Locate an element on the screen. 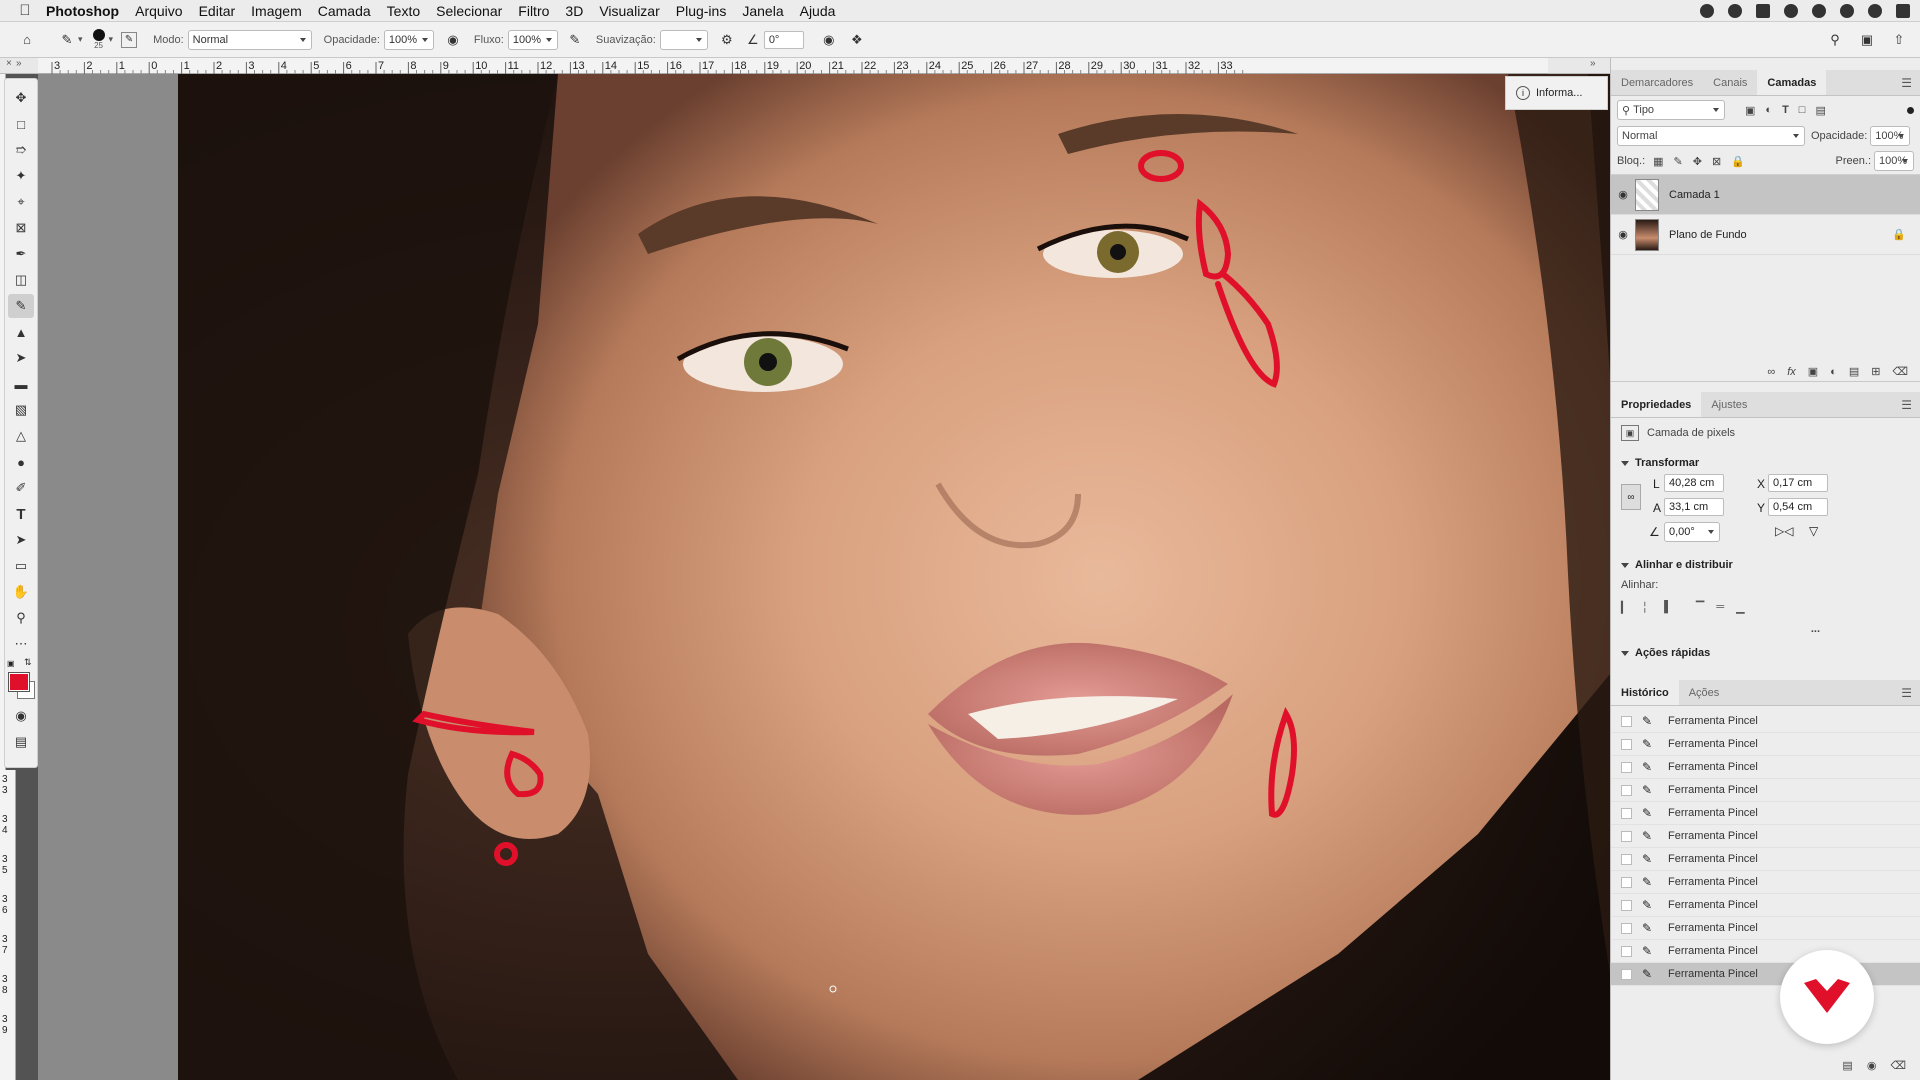 The image size is (1920, 1080). menu-filtro: Filtro is located at coordinates (533, 11).